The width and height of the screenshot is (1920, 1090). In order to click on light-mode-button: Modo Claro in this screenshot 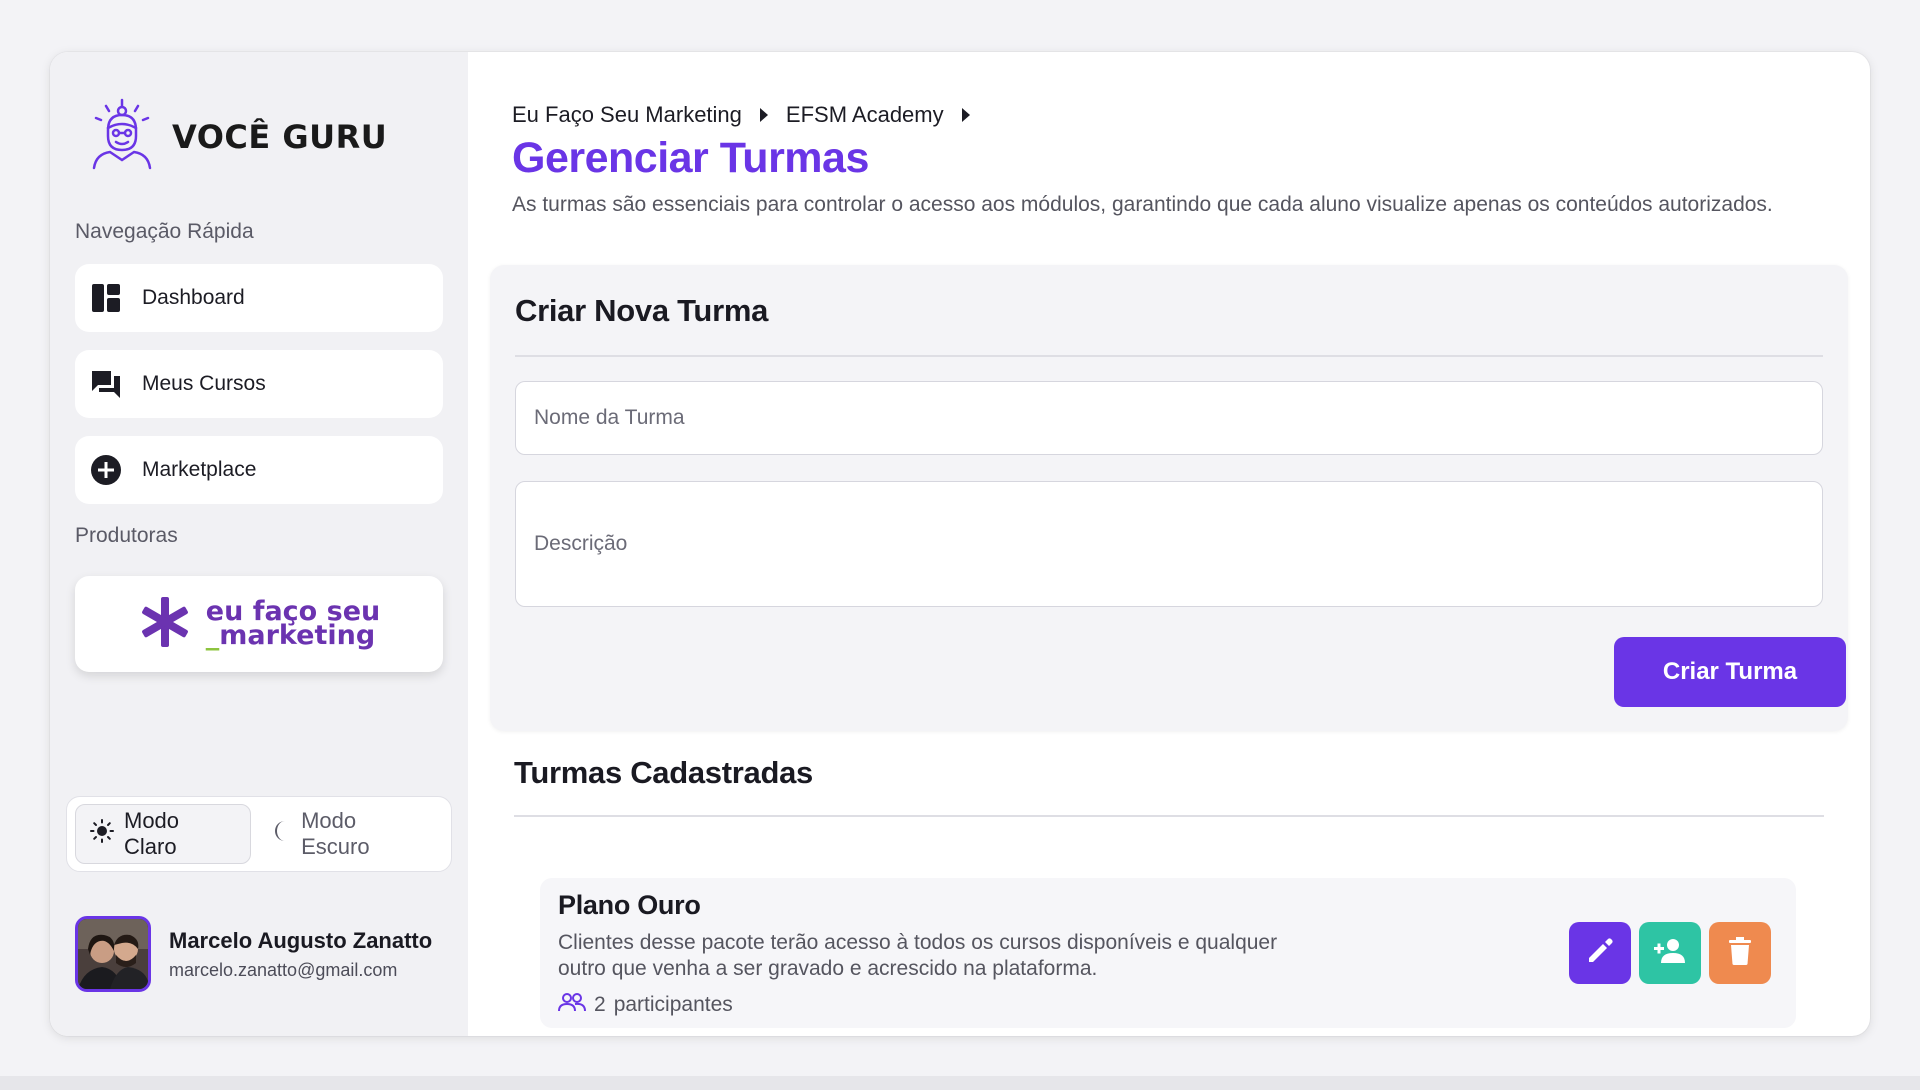, I will do `click(163, 834)`.